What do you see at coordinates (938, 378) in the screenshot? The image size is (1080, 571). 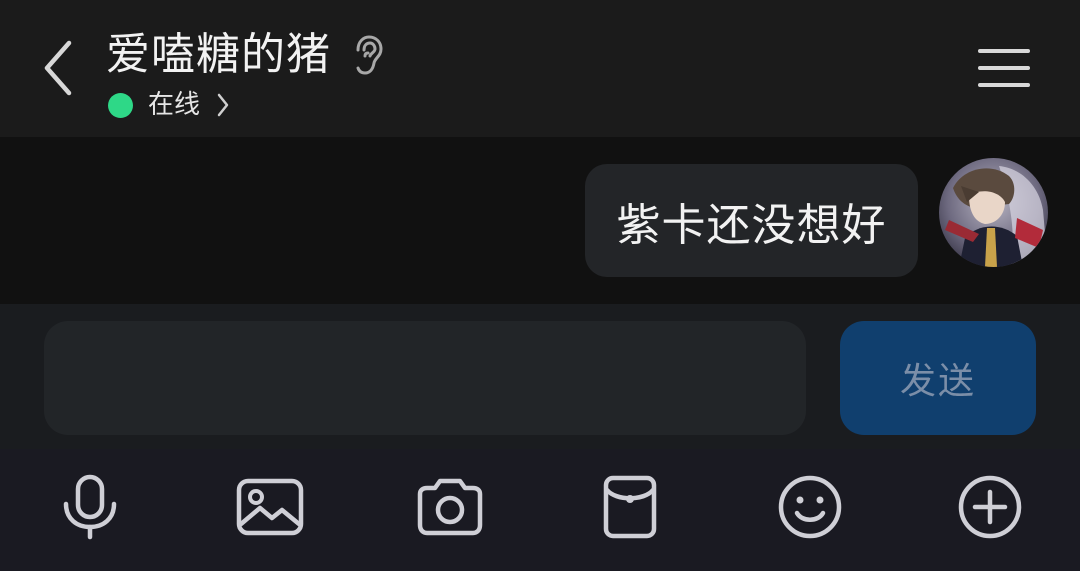 I see `send-button: 发送` at bounding box center [938, 378].